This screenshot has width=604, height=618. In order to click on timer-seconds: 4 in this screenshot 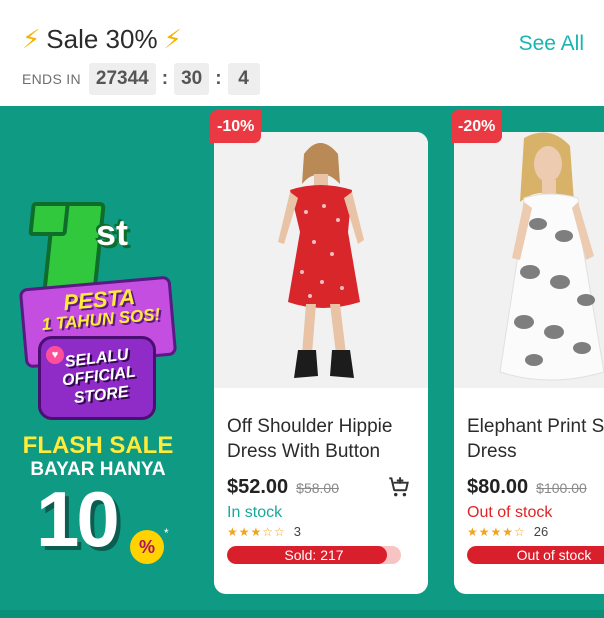, I will do `click(243, 79)`.